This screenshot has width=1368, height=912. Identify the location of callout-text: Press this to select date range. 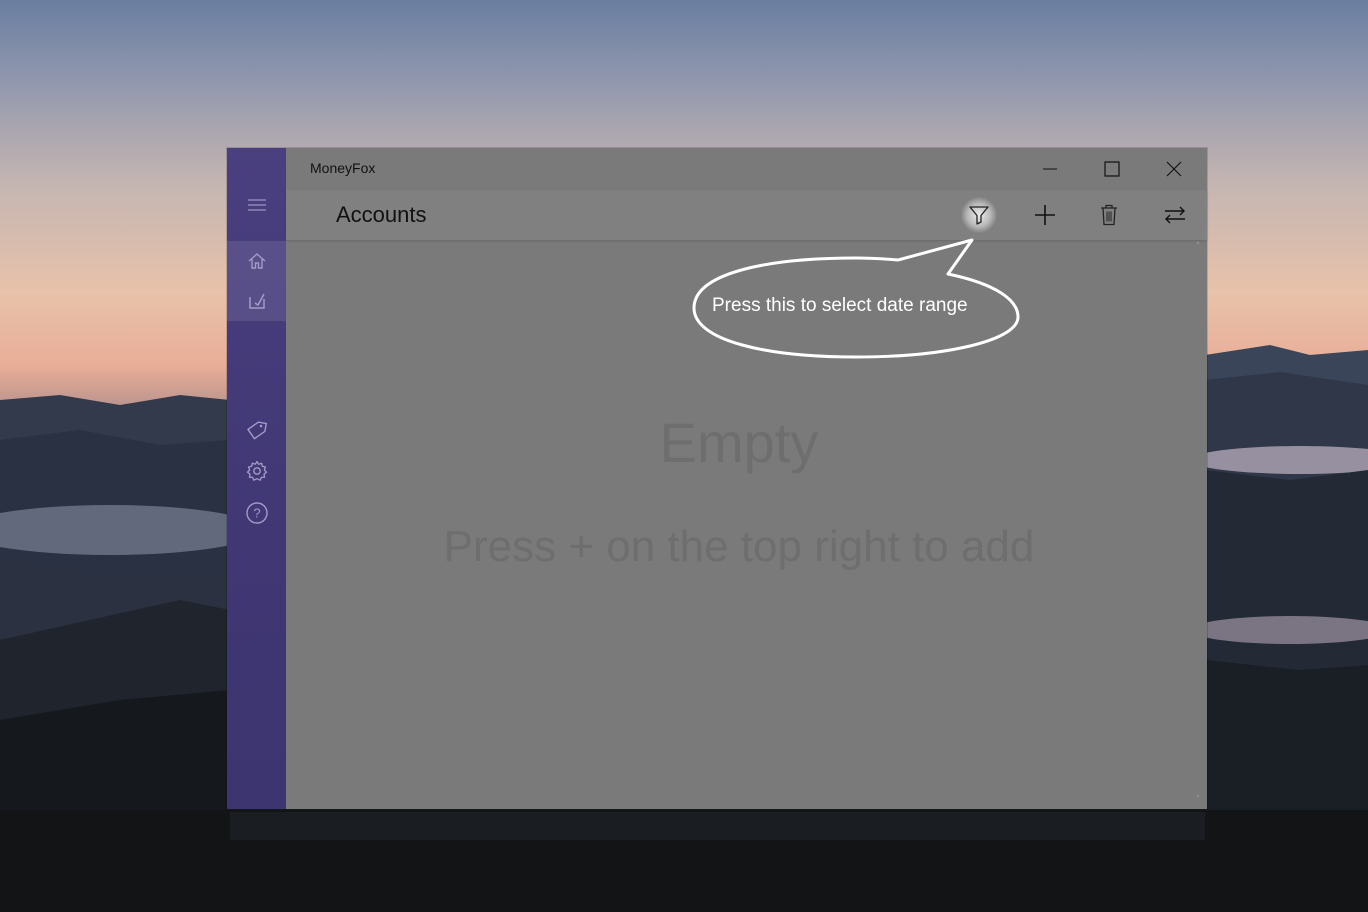
(840, 305).